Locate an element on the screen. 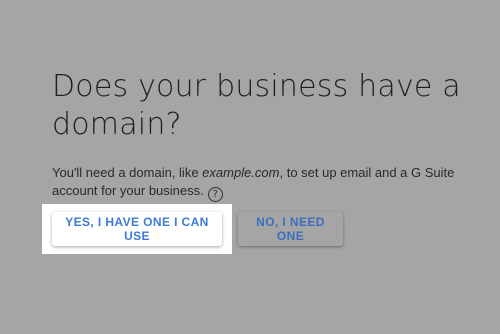 This screenshot has height=334, width=500. need-domain-button: NO, I NEED ONE is located at coordinates (290, 229).